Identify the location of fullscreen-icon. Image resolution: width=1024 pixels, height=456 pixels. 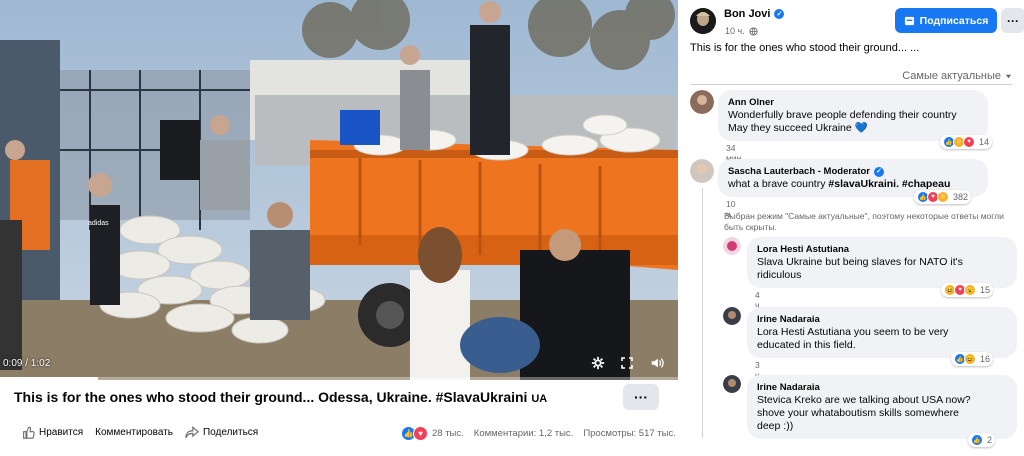
(627, 363).